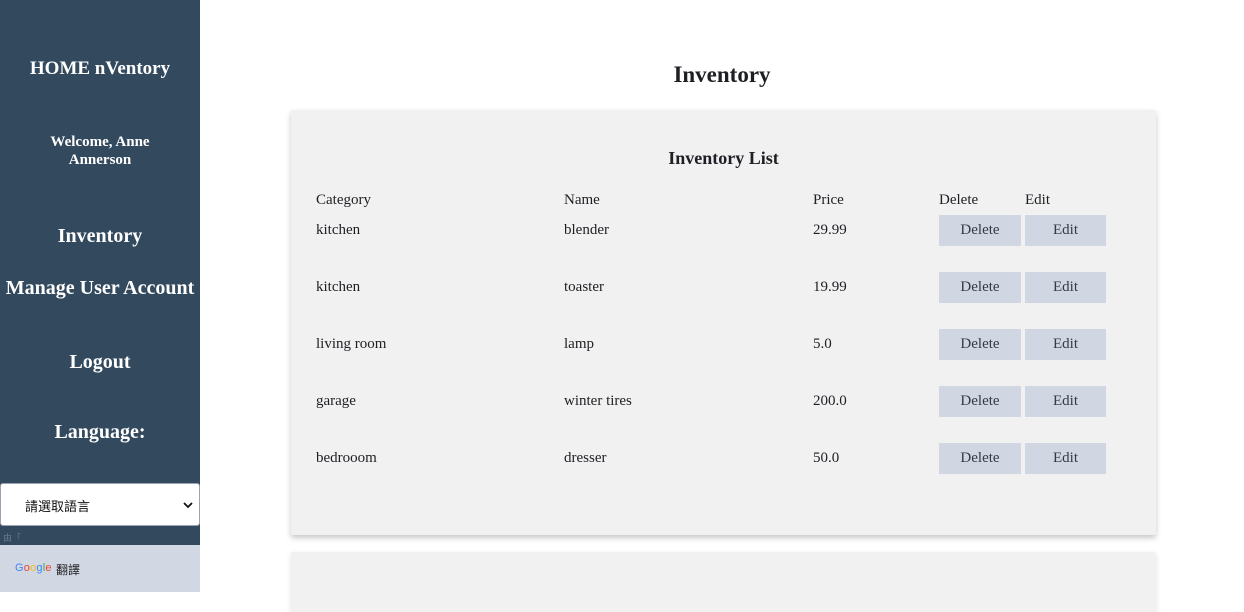 The height and width of the screenshot is (612, 1244). What do you see at coordinates (12, 539) in the screenshot?
I see `powered-by-text: 由「` at bounding box center [12, 539].